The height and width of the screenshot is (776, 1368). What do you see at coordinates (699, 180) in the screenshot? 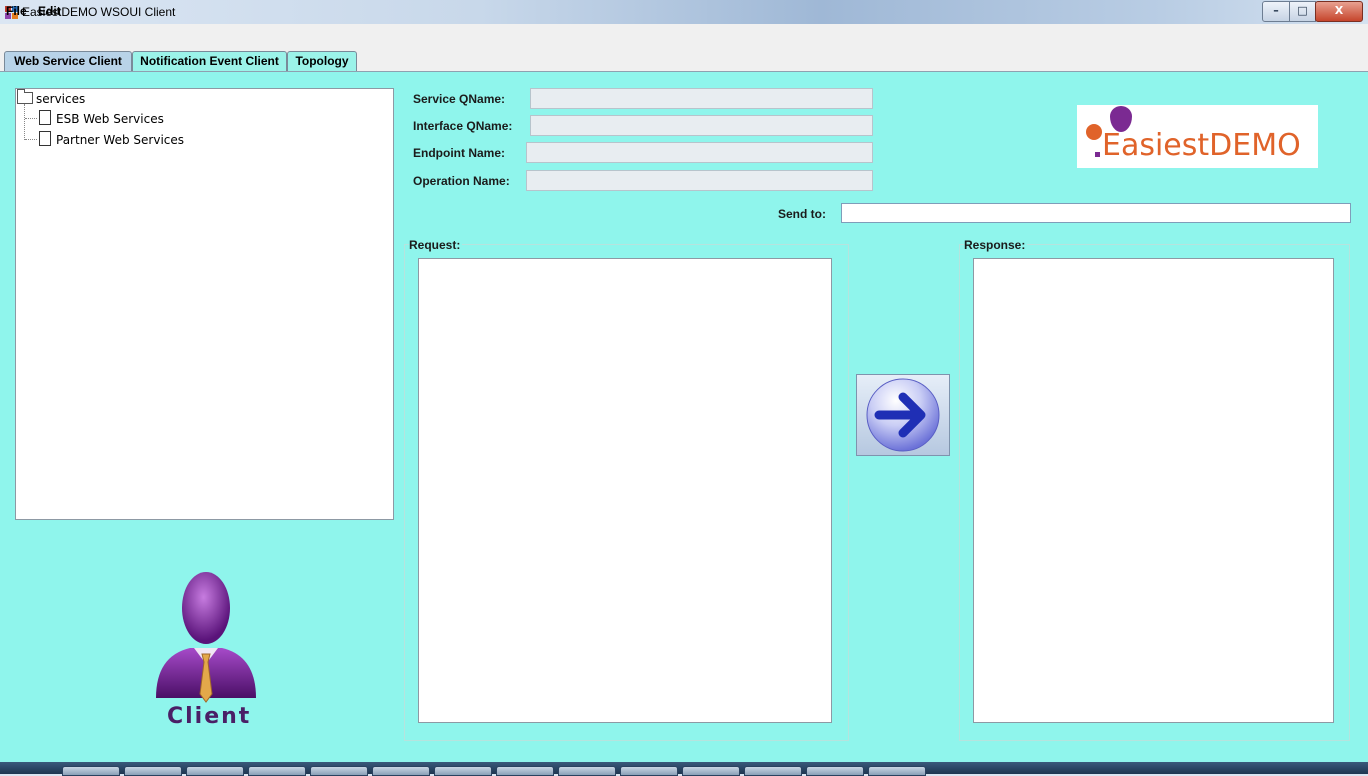
I see `operation-name-field` at bounding box center [699, 180].